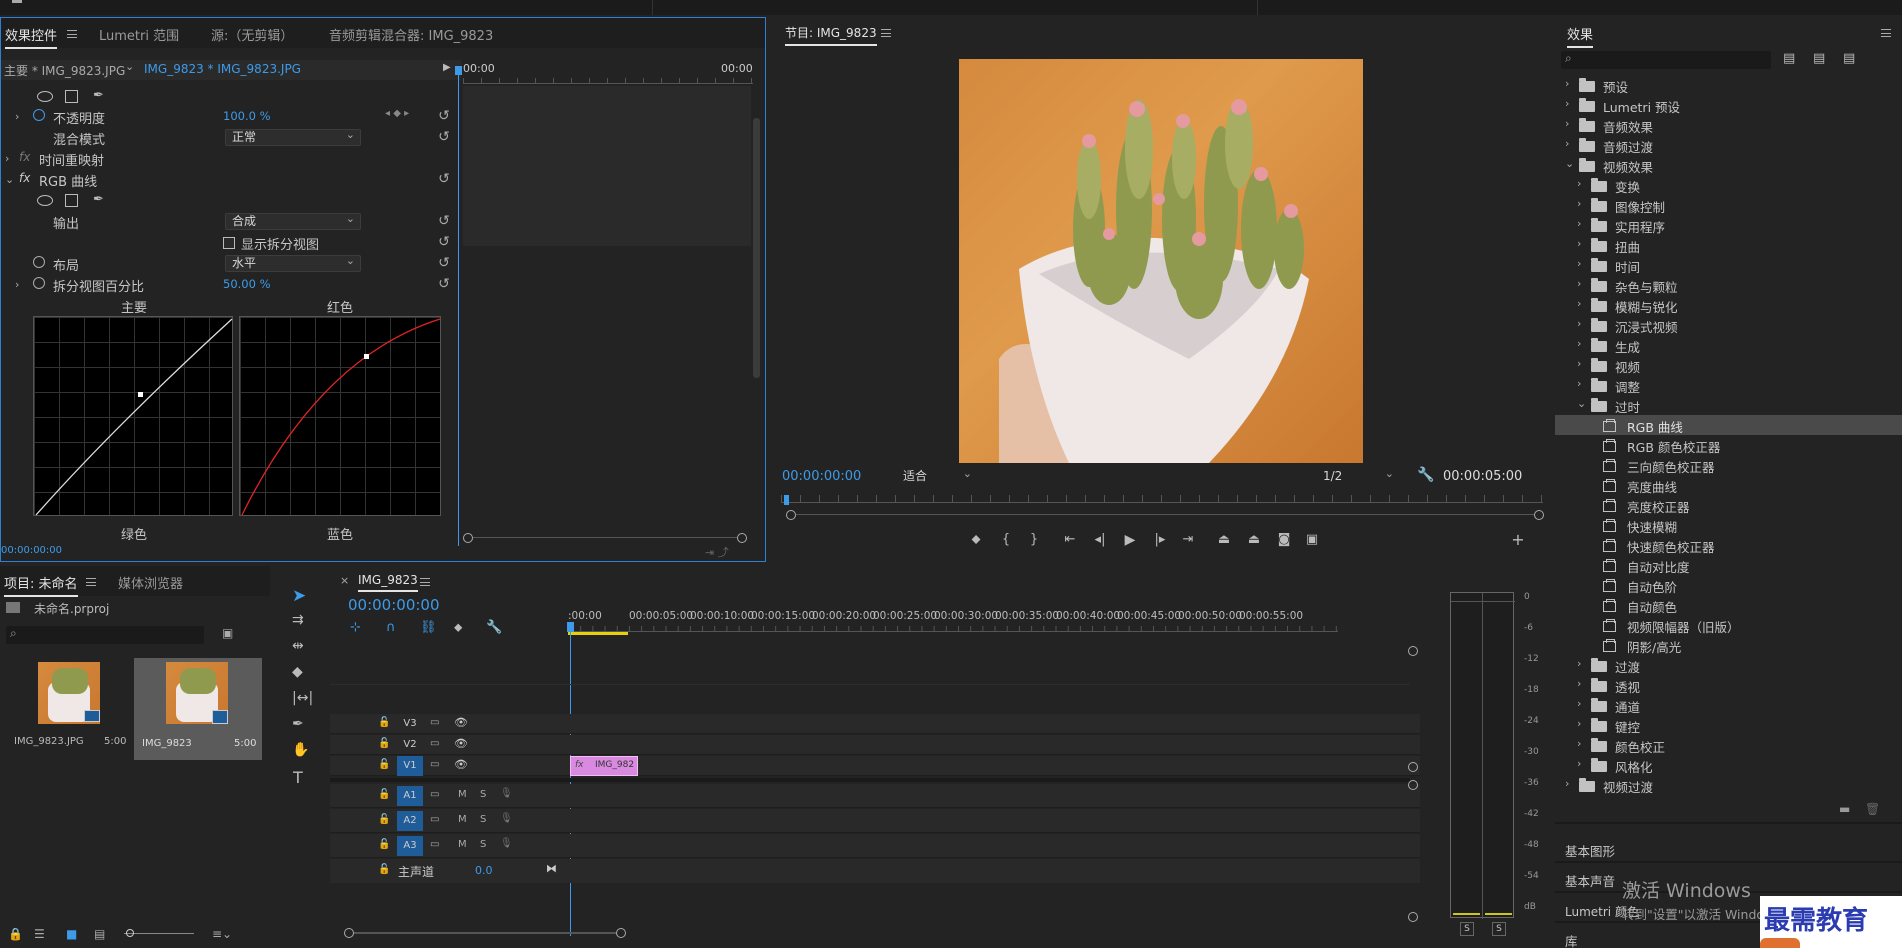 The image size is (1902, 948). Describe the element at coordinates (1100, 540) in the screenshot. I see `step-back-icon: ◂|` at that location.